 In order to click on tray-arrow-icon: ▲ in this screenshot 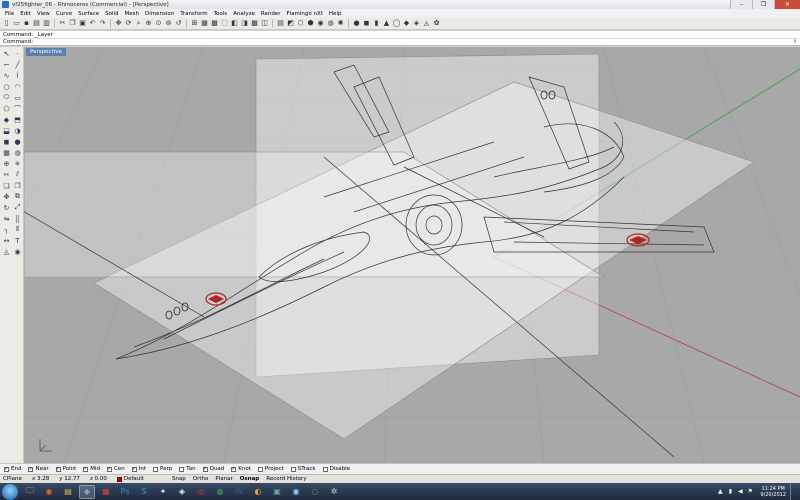, I will do `click(720, 492)`.